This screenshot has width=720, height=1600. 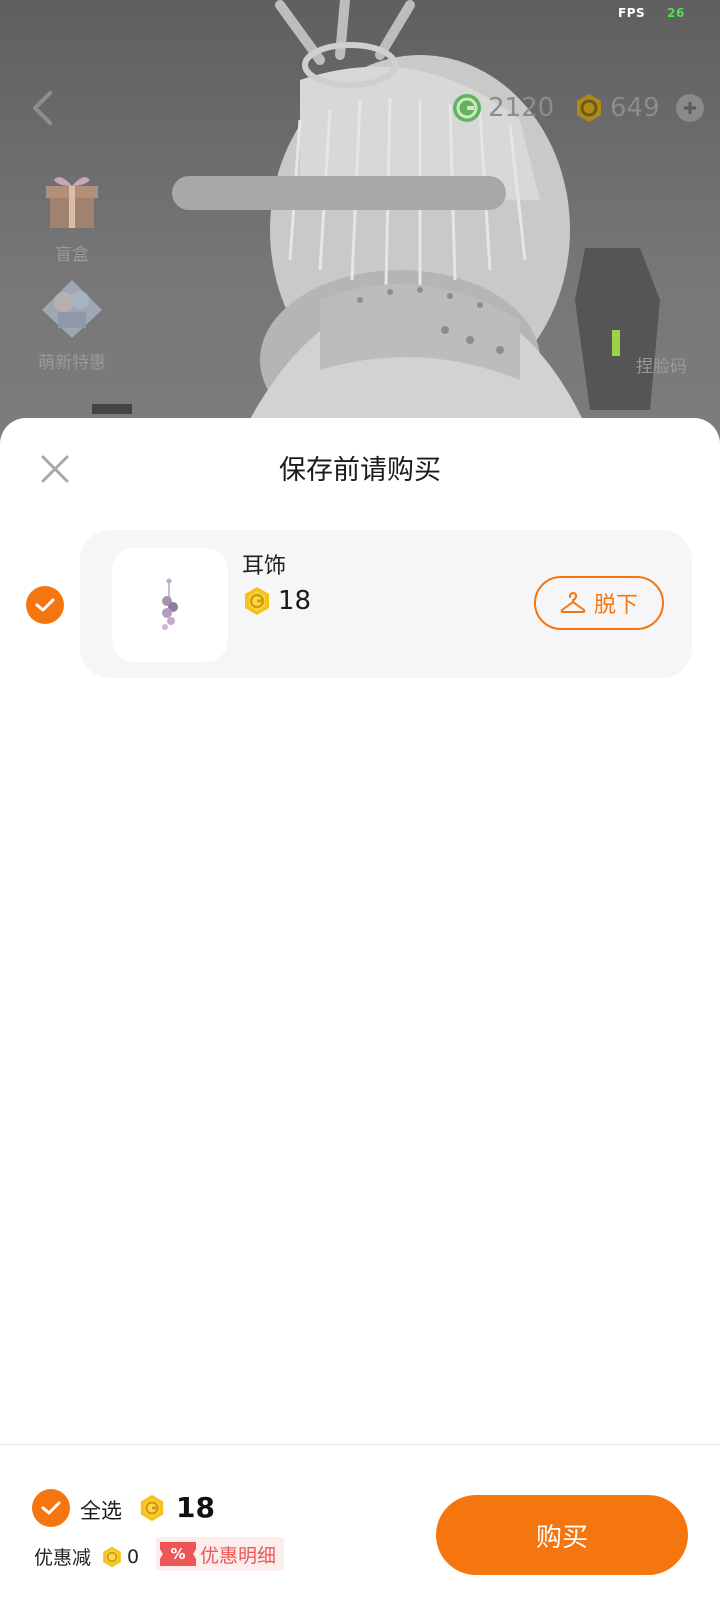 I want to click on face-code-label: 捏脸码, so click(x=661, y=367).